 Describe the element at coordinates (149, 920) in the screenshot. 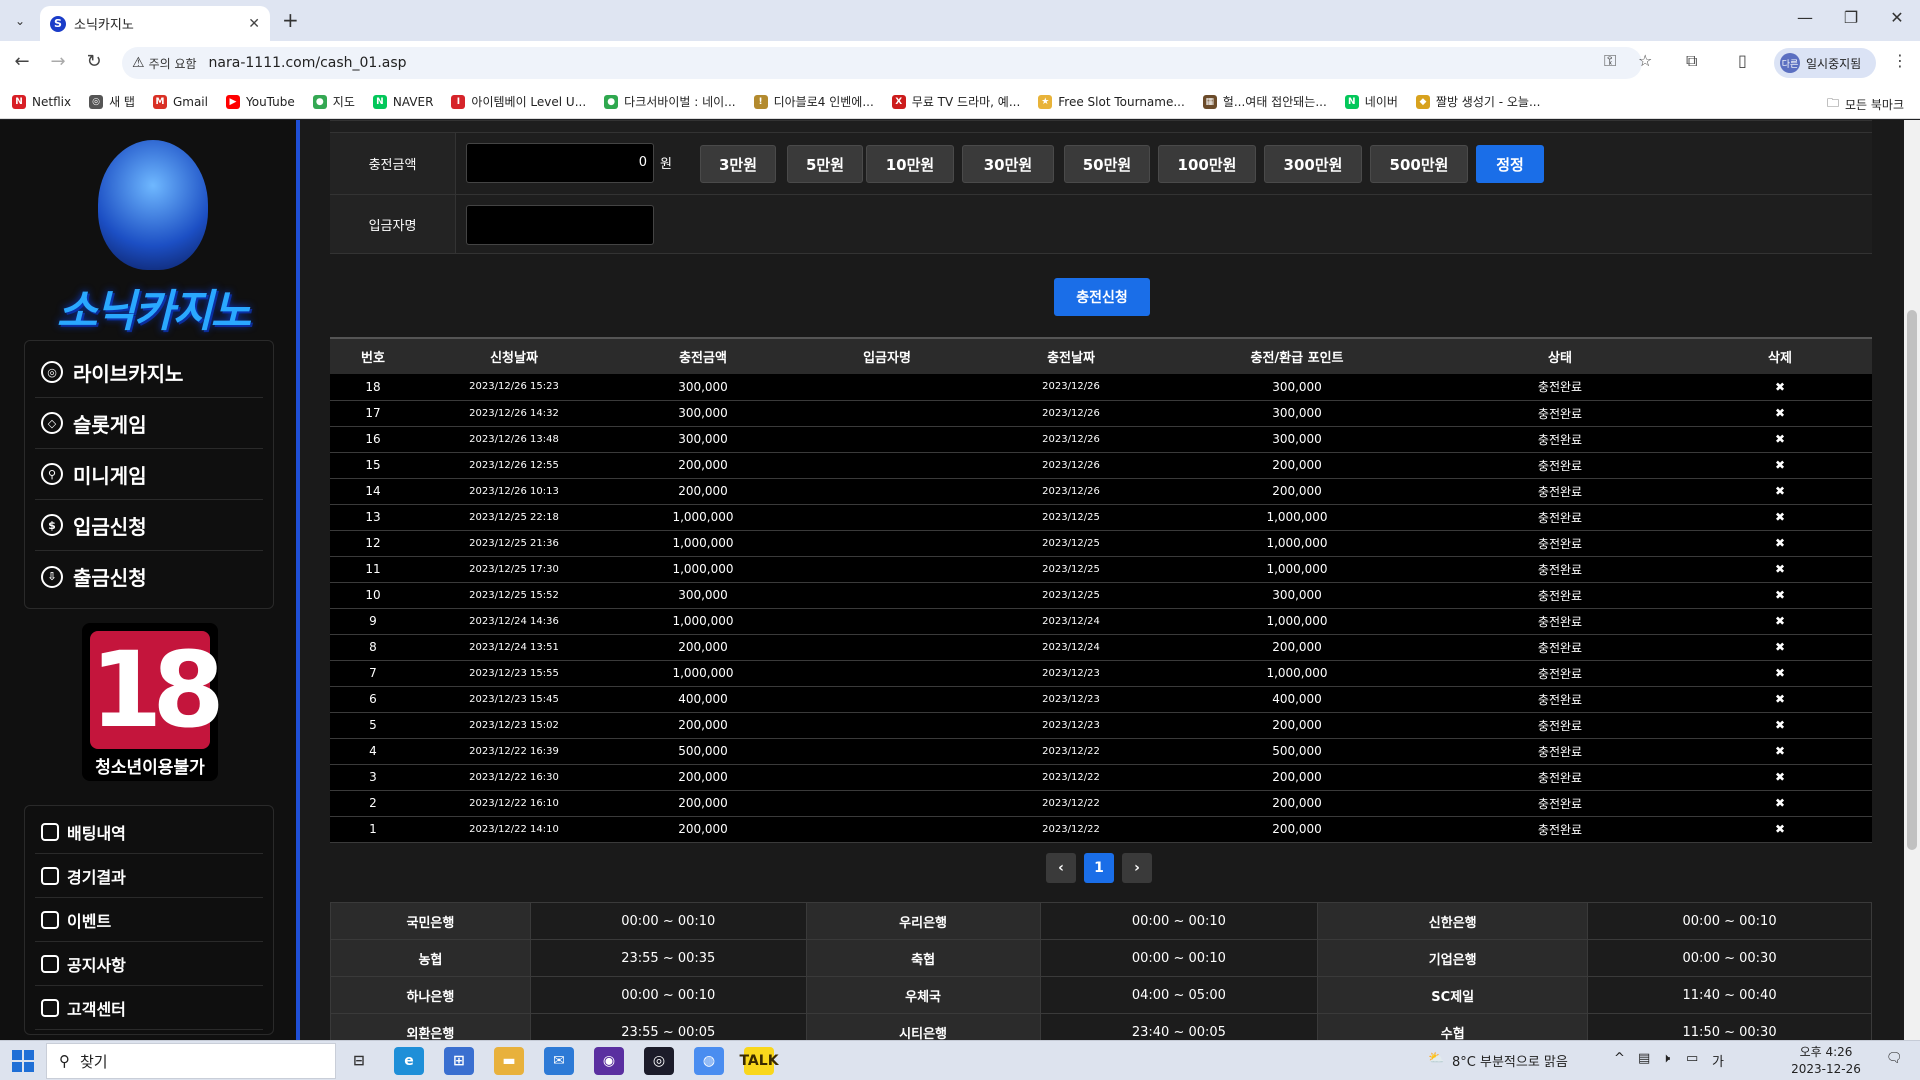

I see `sidebar-subitem: 이벤트` at that location.